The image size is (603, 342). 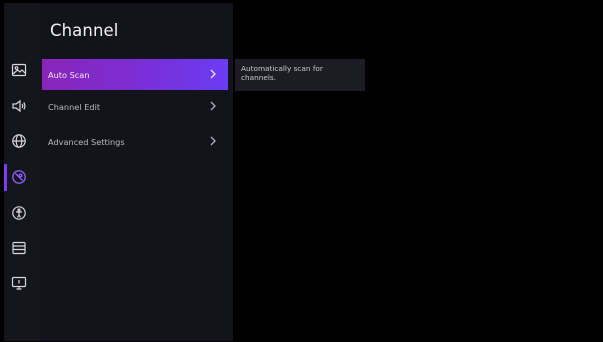 I want to click on channel-icon, so click(x=19, y=177).